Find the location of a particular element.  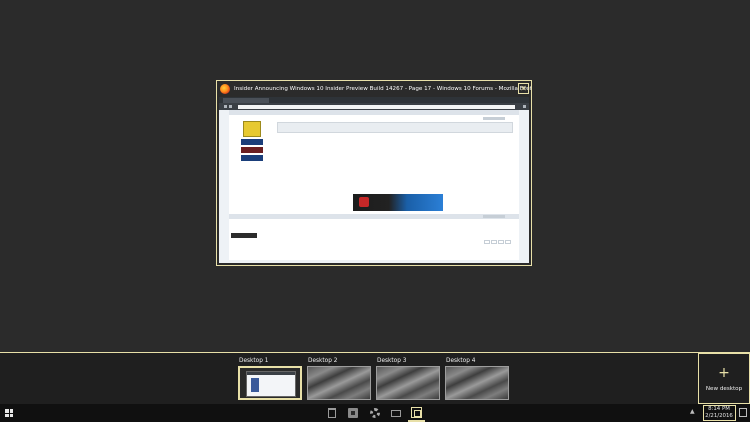

post-header is located at coordinates (374, 112).